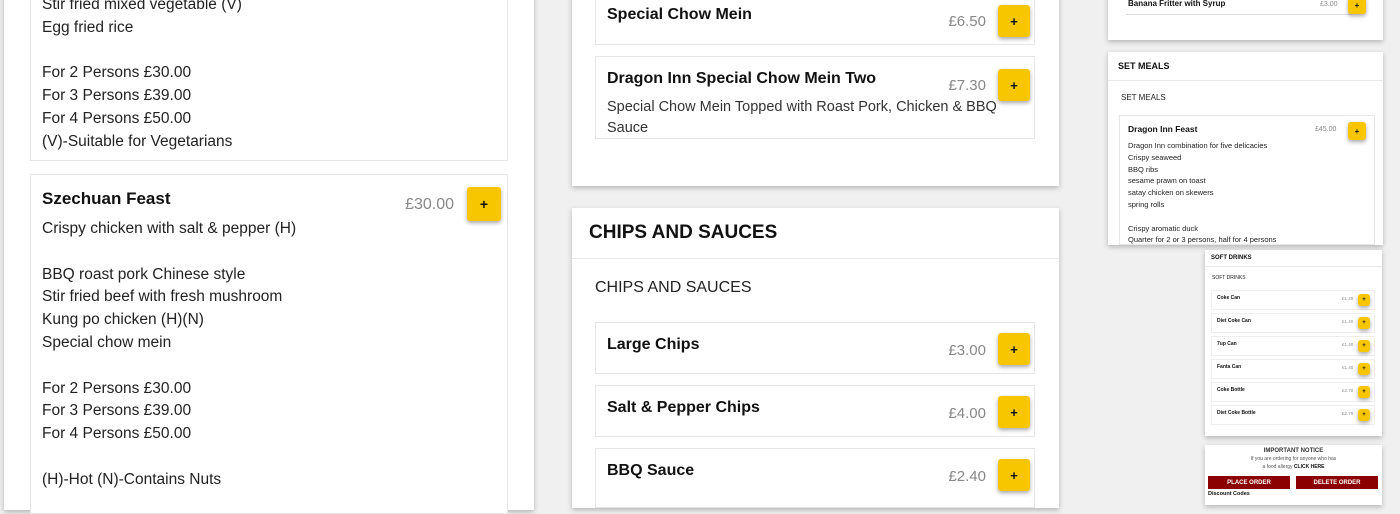  Describe the element at coordinates (815, 348) in the screenshot. I see `menu-item-card: Large Chips £3.00 +` at that location.